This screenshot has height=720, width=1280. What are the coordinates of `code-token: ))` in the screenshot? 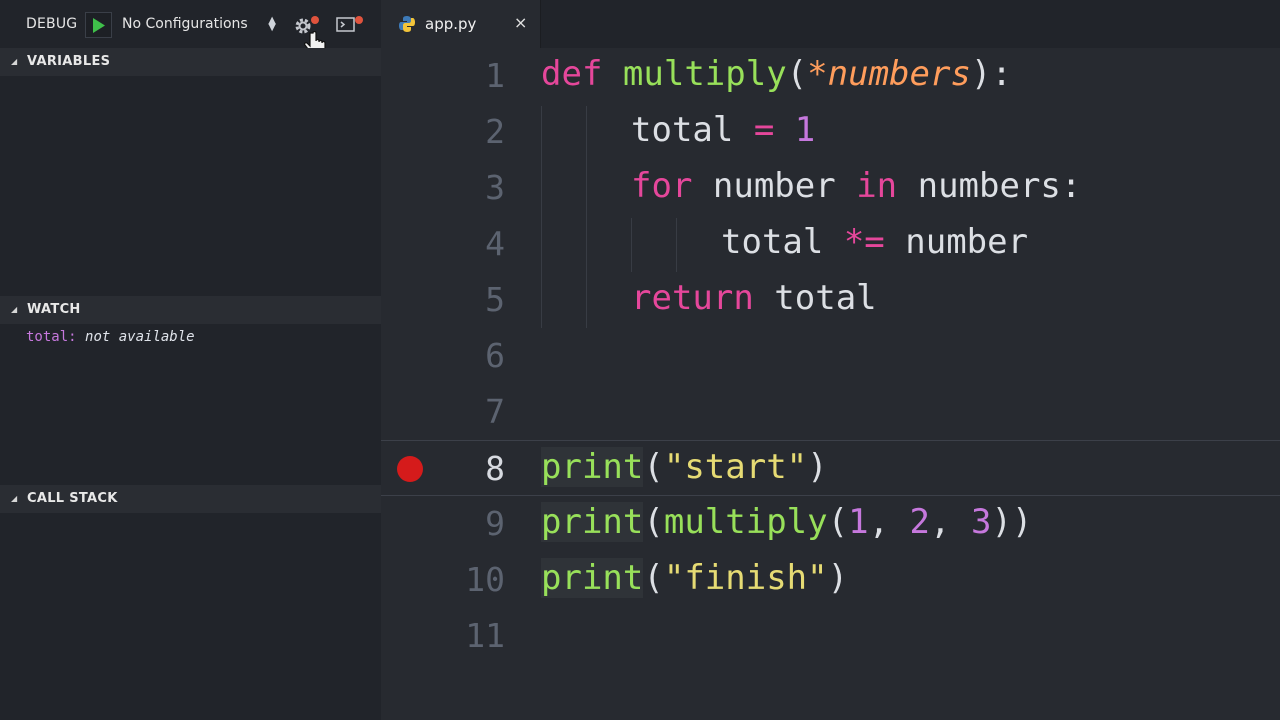 It's located at (1012, 522).